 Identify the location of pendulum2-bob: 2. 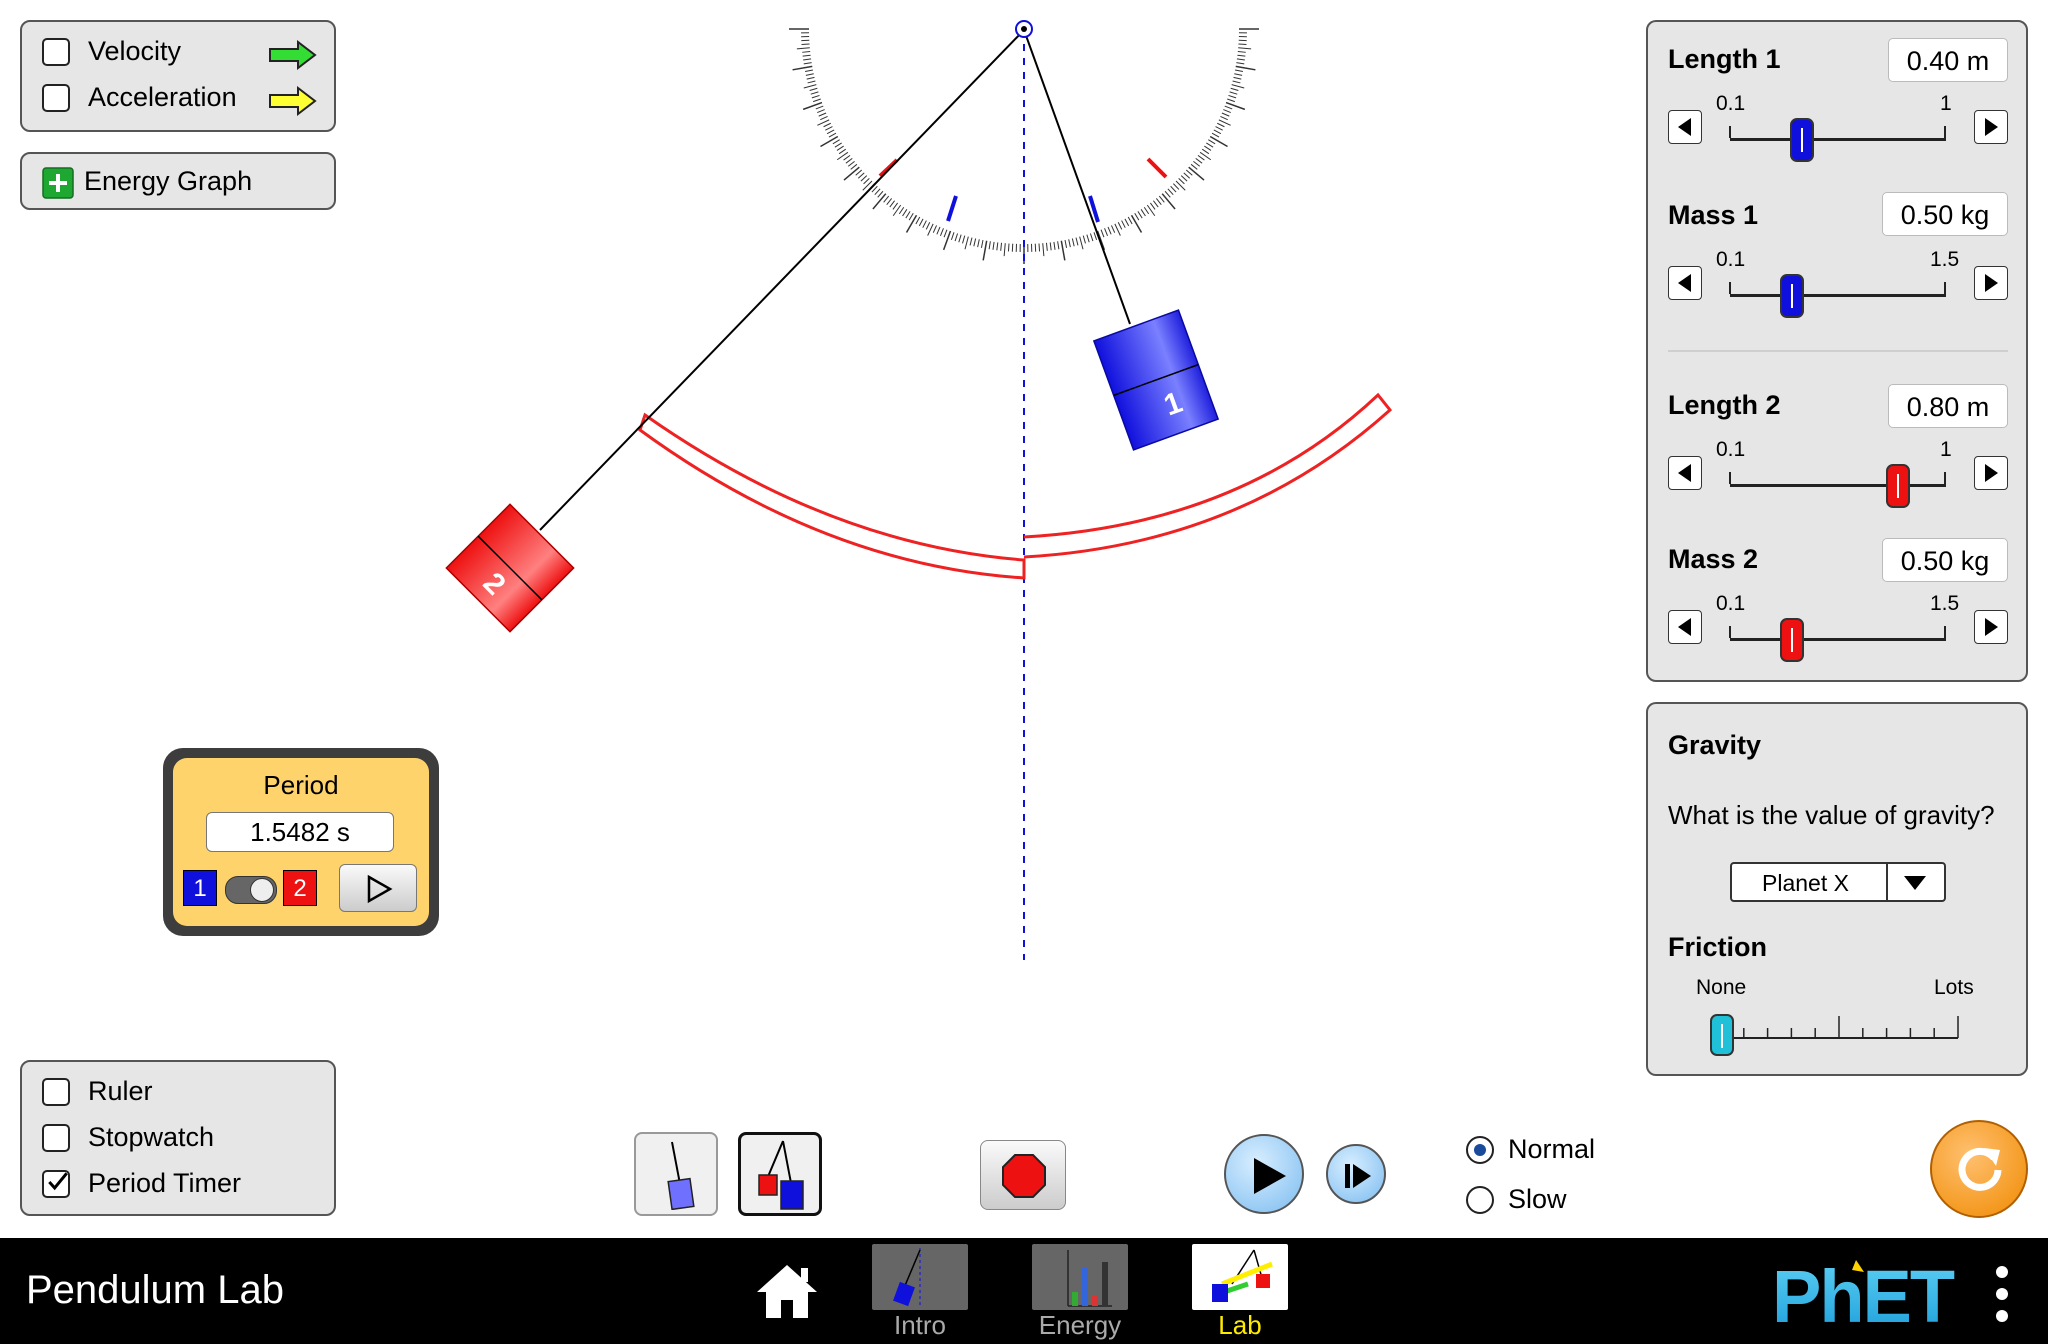
(510, 568).